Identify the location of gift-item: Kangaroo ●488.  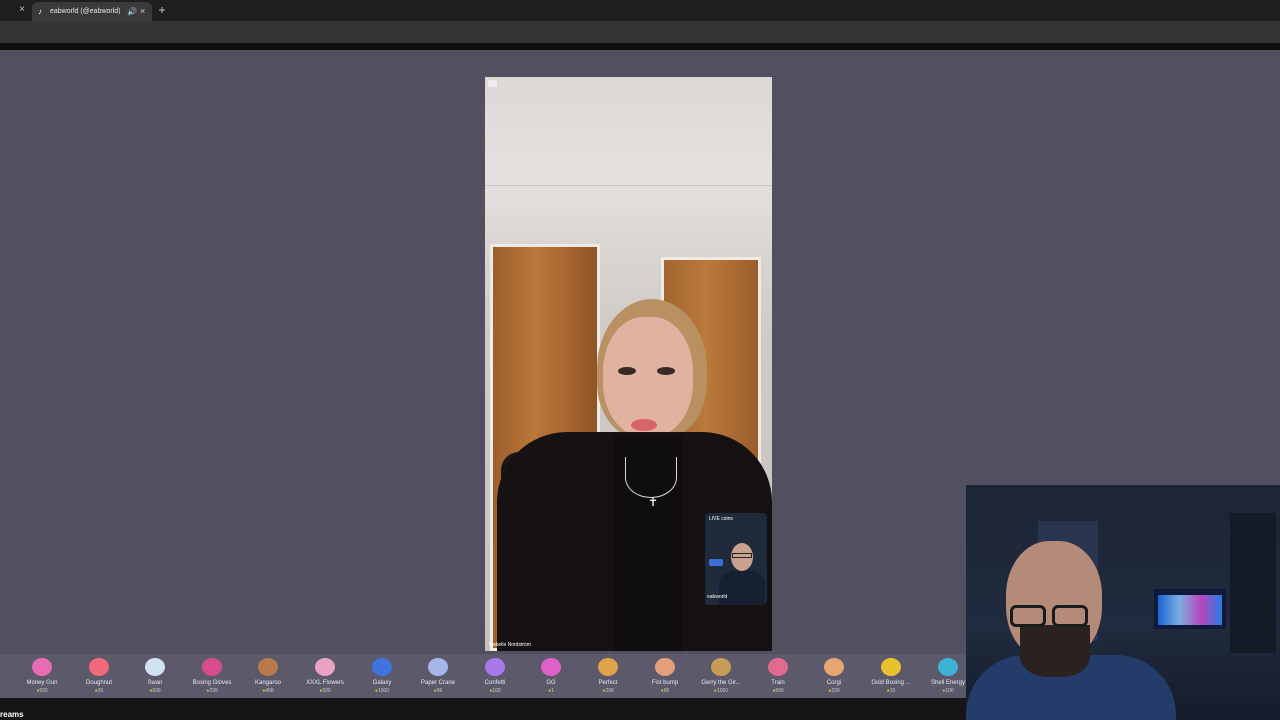
(268, 676).